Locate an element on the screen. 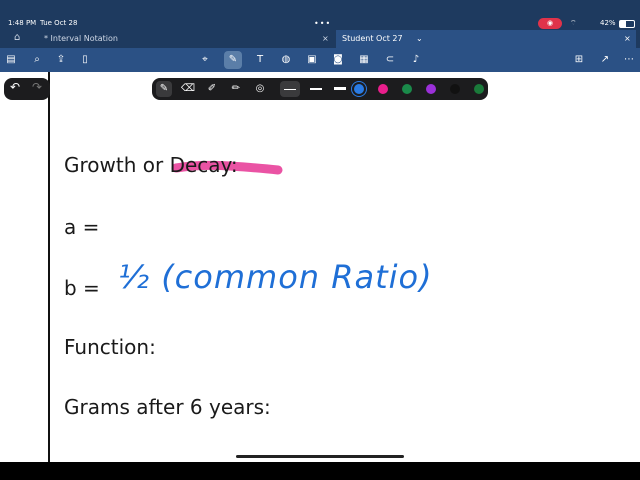  screen-record-icon: ◉ is located at coordinates (550, 23).